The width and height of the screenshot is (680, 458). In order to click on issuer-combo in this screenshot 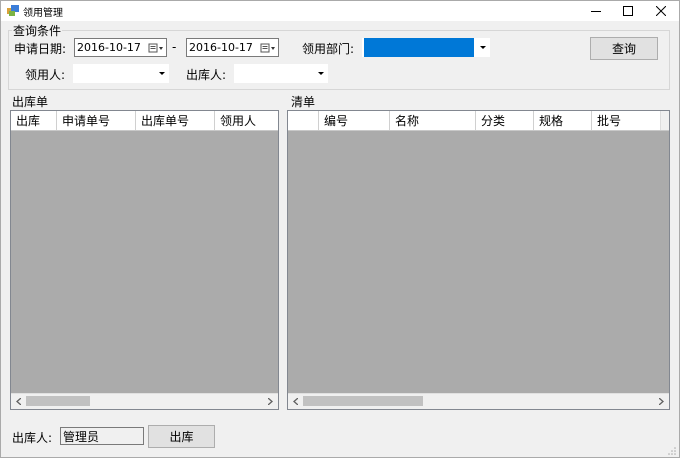, I will do `click(281, 73)`.